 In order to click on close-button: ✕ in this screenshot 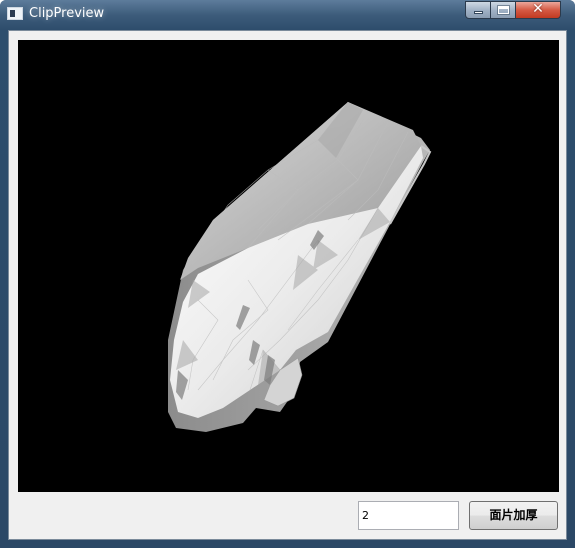, I will do `click(538, 10)`.